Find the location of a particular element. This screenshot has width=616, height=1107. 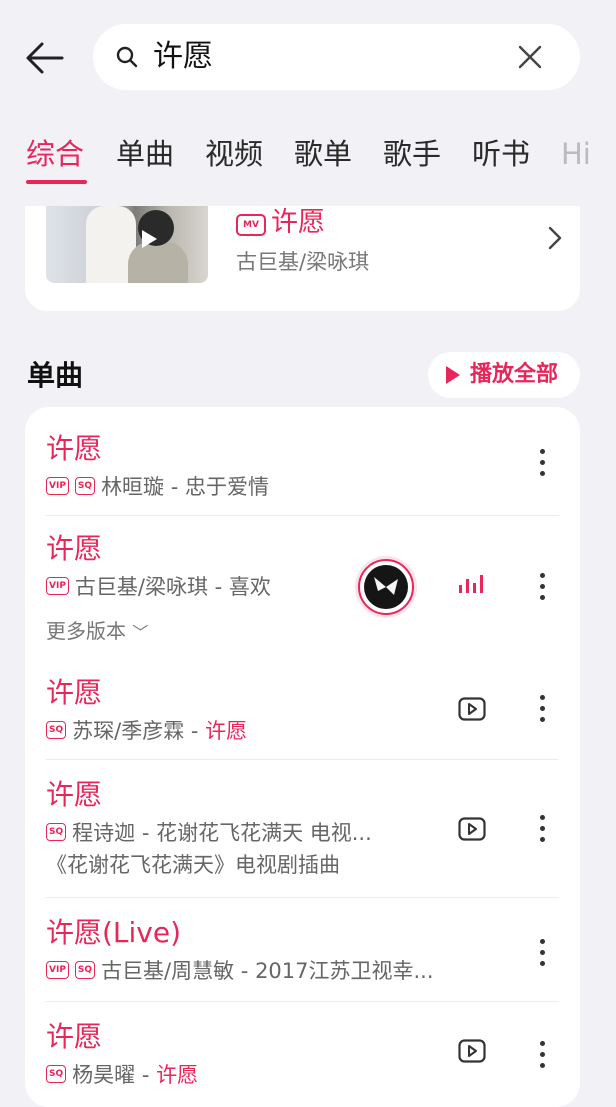

song-row: 许愿 VIP 古巨基/梁咏琪 - 喜欢 更多版本 ﹀ is located at coordinates (302, 585).